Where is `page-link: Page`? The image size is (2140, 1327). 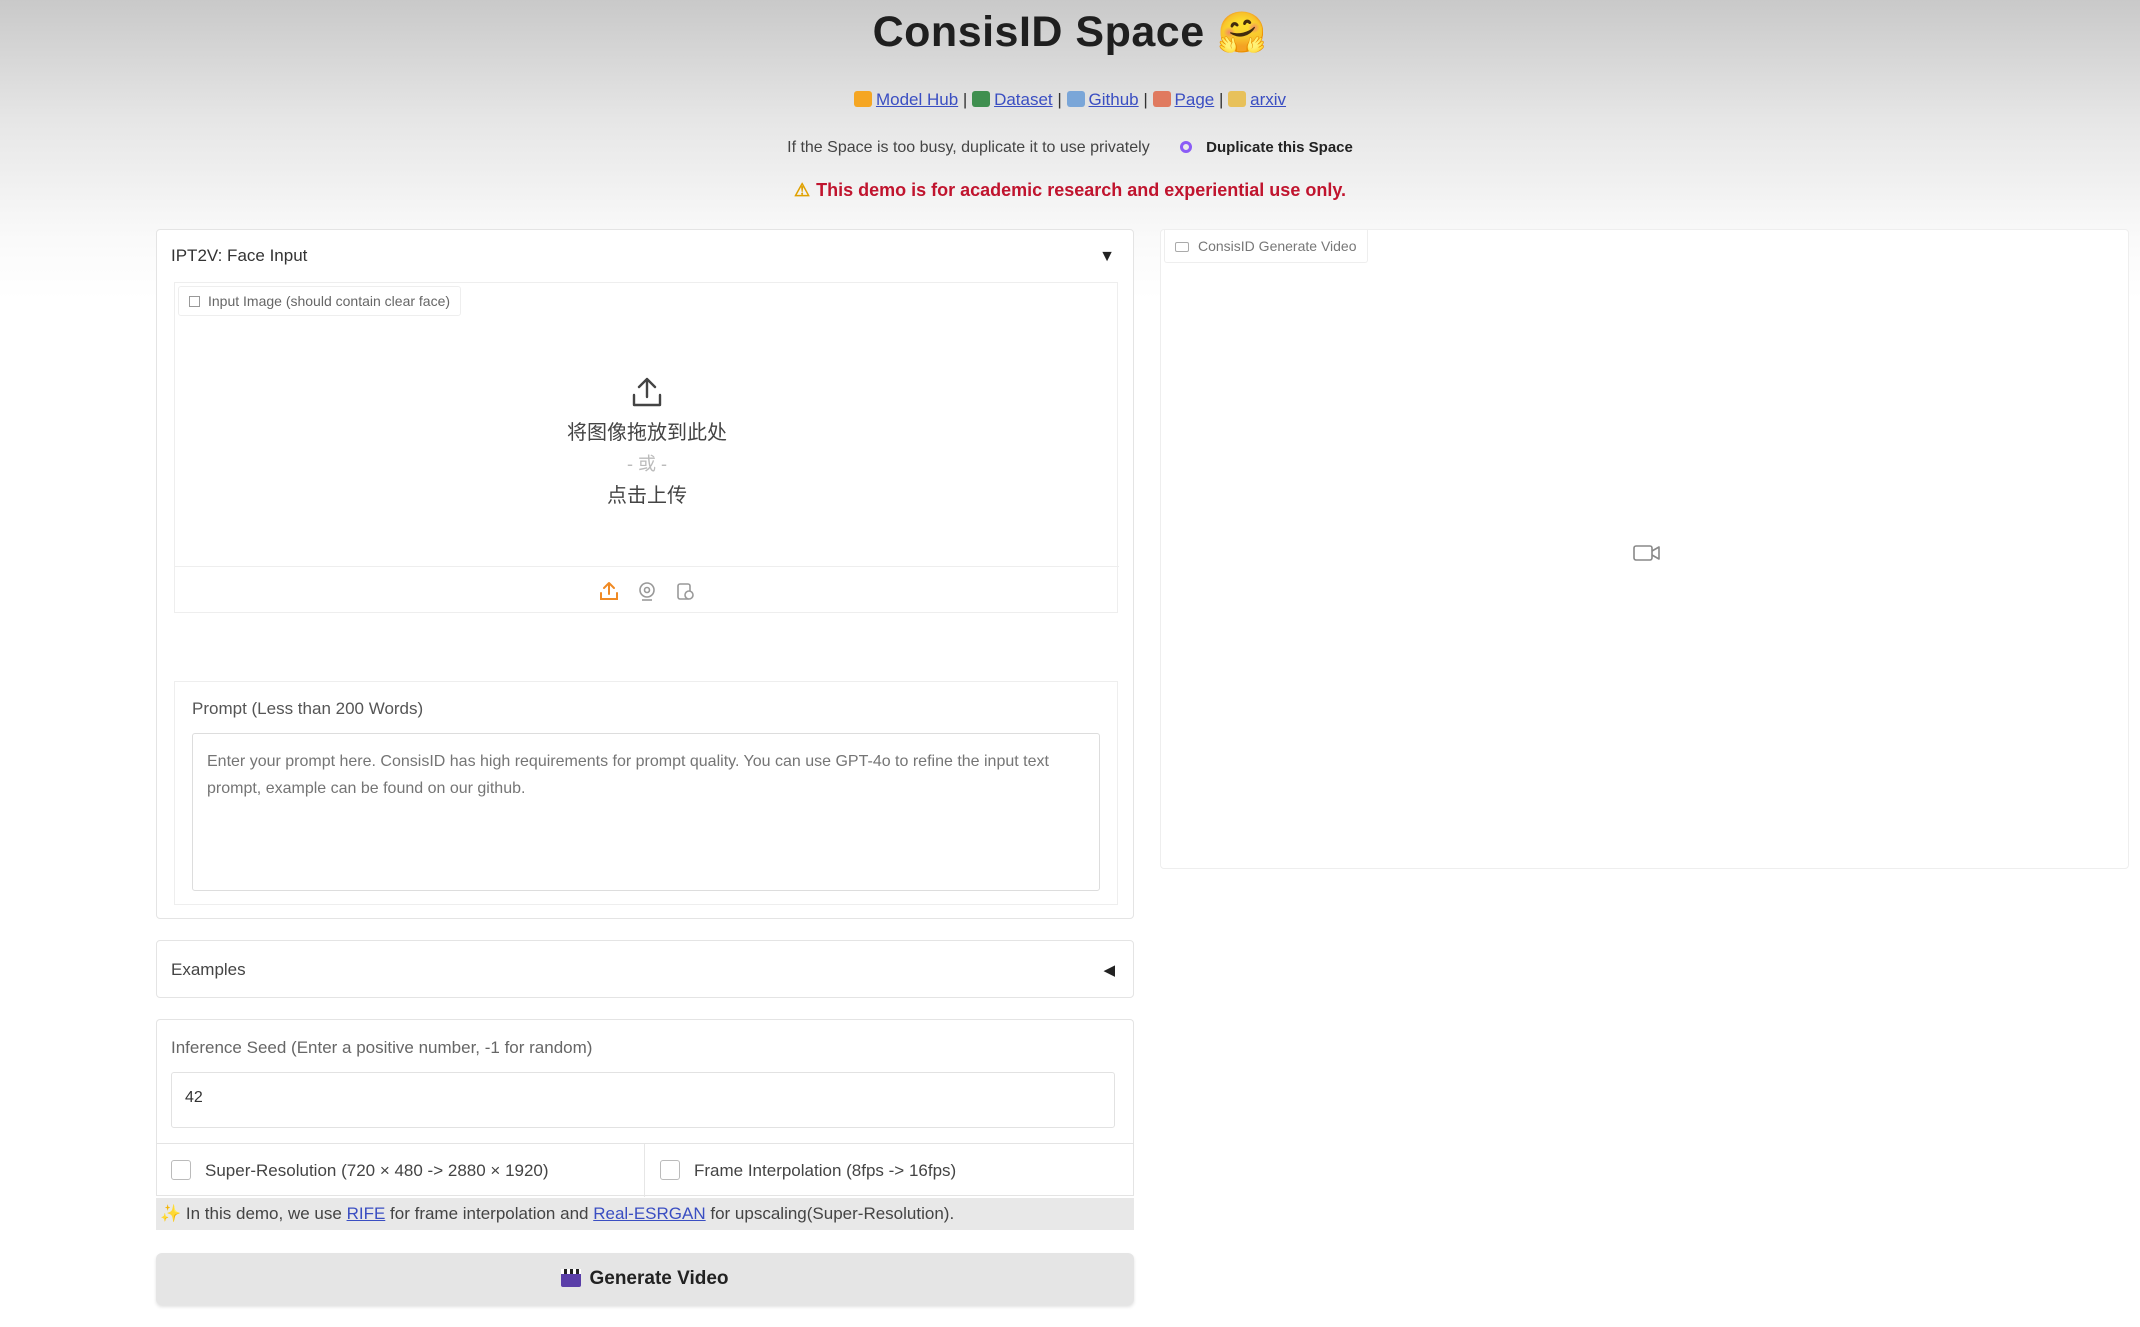 page-link: Page is located at coordinates (1183, 99).